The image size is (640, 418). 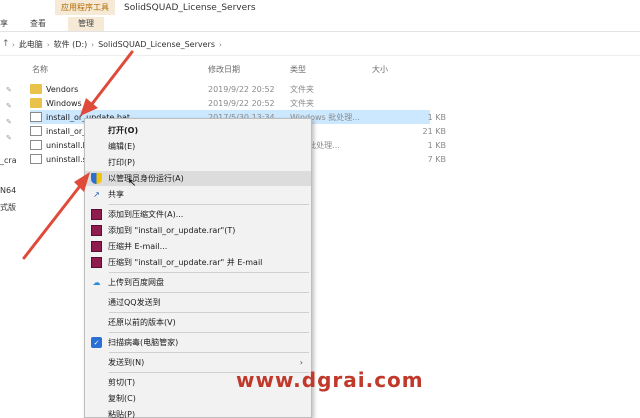 What do you see at coordinates (56, 216) in the screenshot?
I see `arrow-to-run-as-admin` at bounding box center [56, 216].